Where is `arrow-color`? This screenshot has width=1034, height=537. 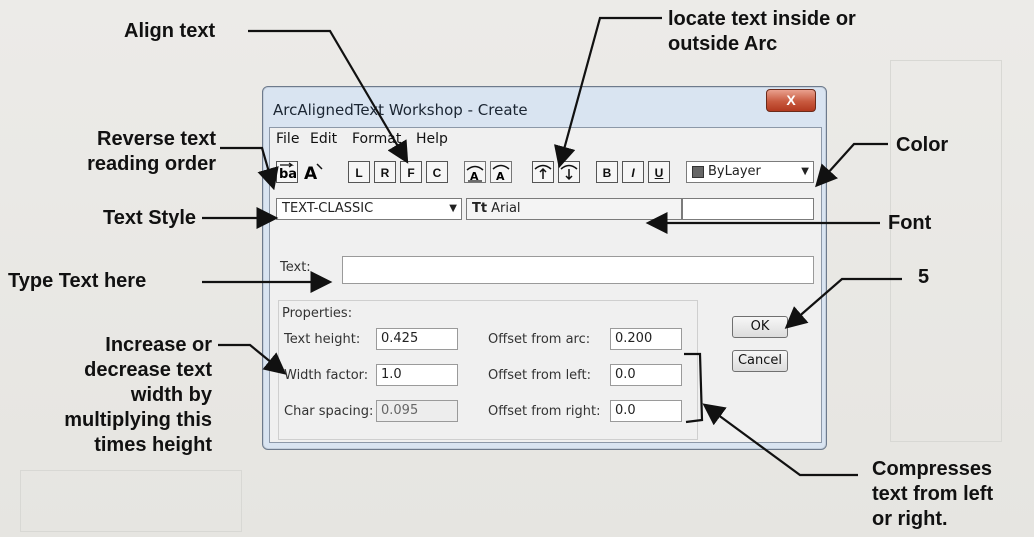 arrow-color is located at coordinates (851, 165).